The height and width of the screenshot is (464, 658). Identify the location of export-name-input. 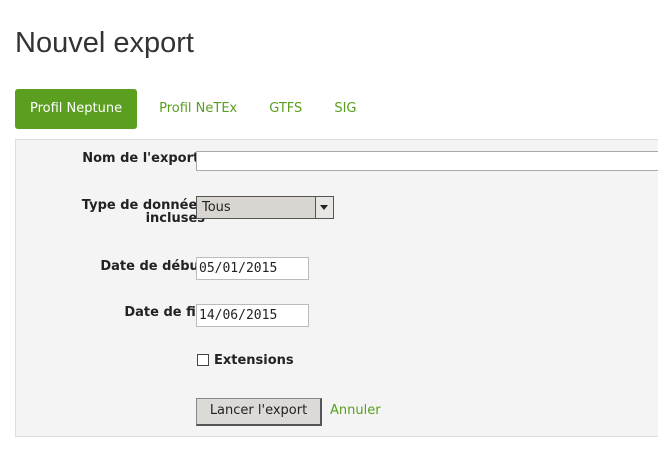
(427, 161).